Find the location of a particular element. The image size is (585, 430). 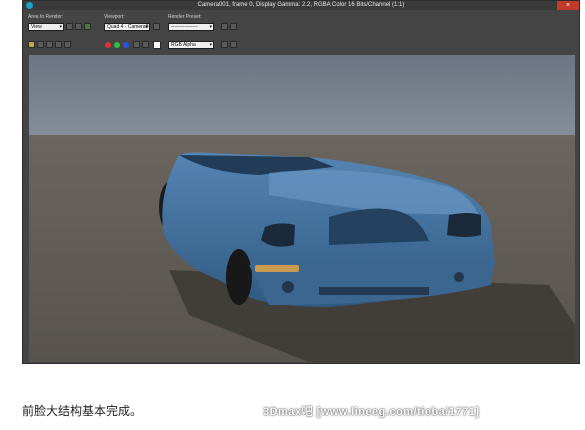

area-to-render-value: View is located at coordinates (36, 27).